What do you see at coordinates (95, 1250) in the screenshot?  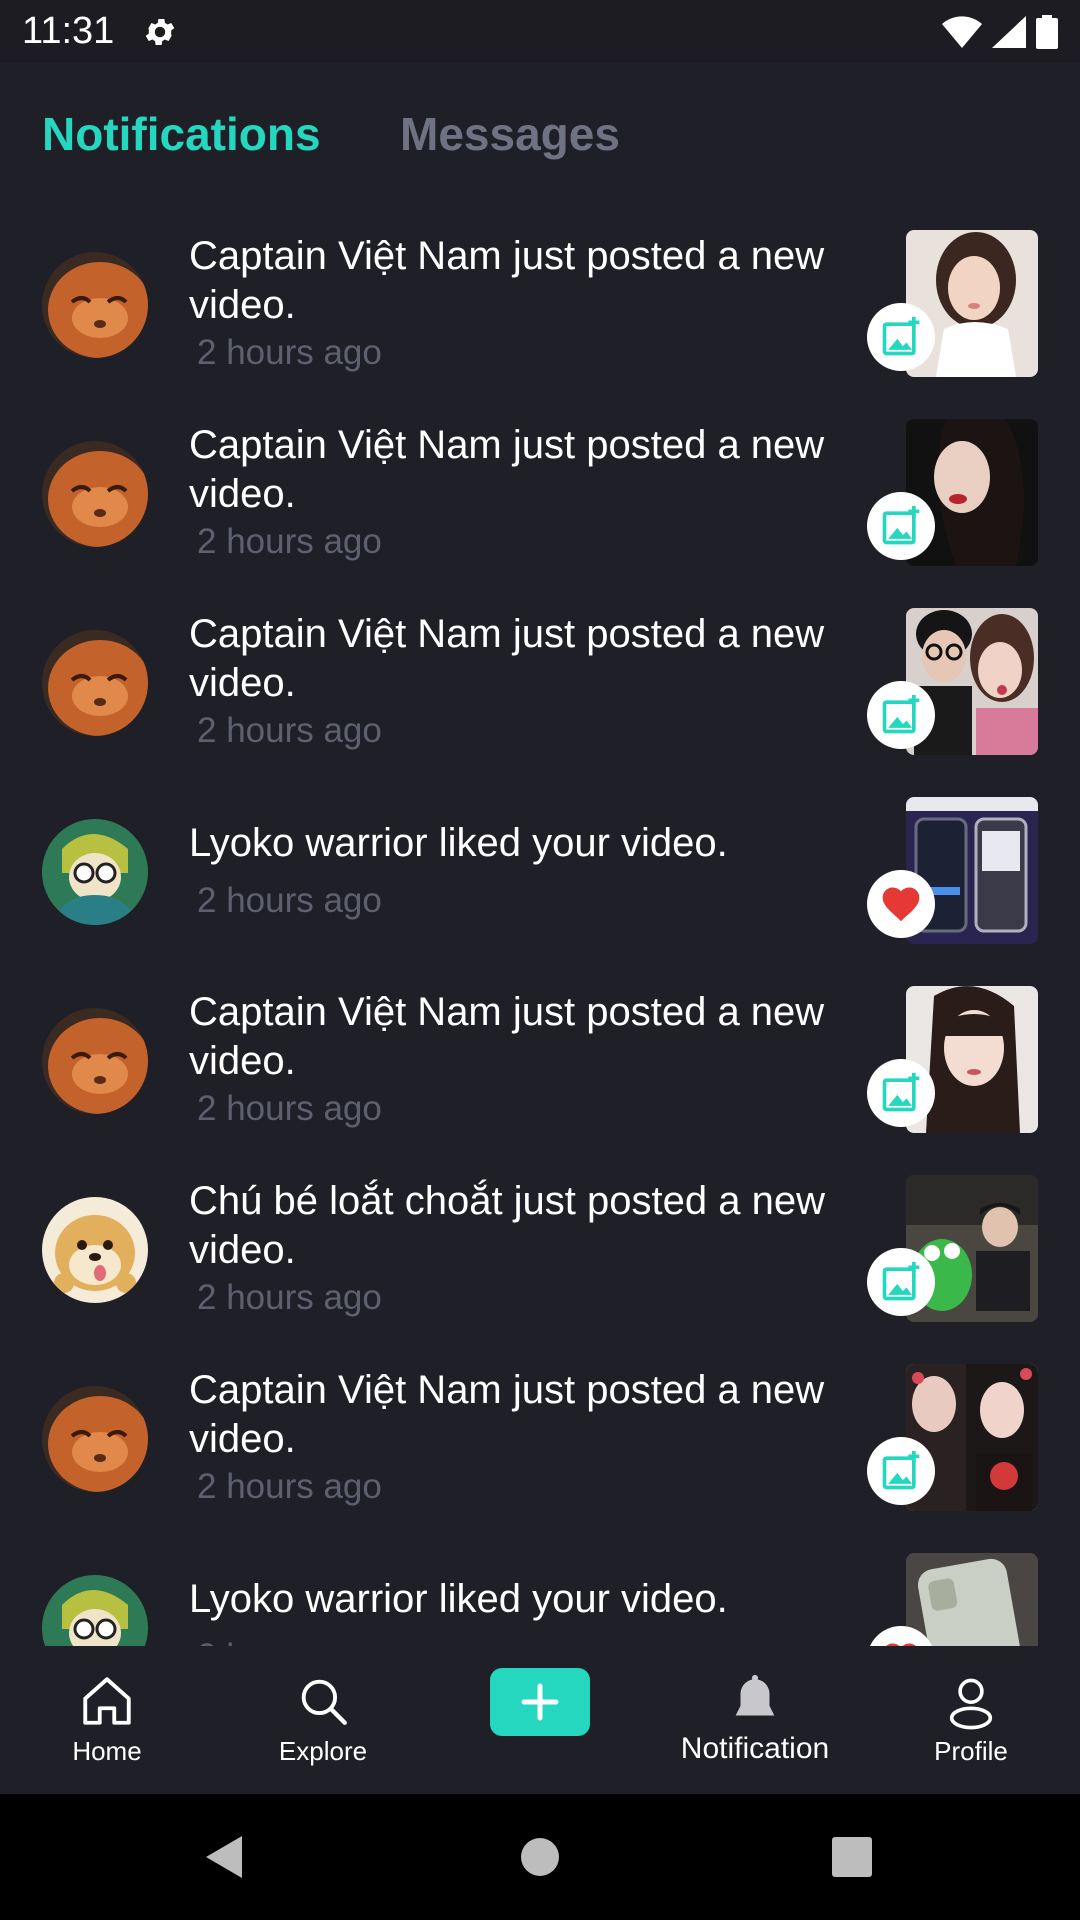 I see `doge-avatar` at bounding box center [95, 1250].